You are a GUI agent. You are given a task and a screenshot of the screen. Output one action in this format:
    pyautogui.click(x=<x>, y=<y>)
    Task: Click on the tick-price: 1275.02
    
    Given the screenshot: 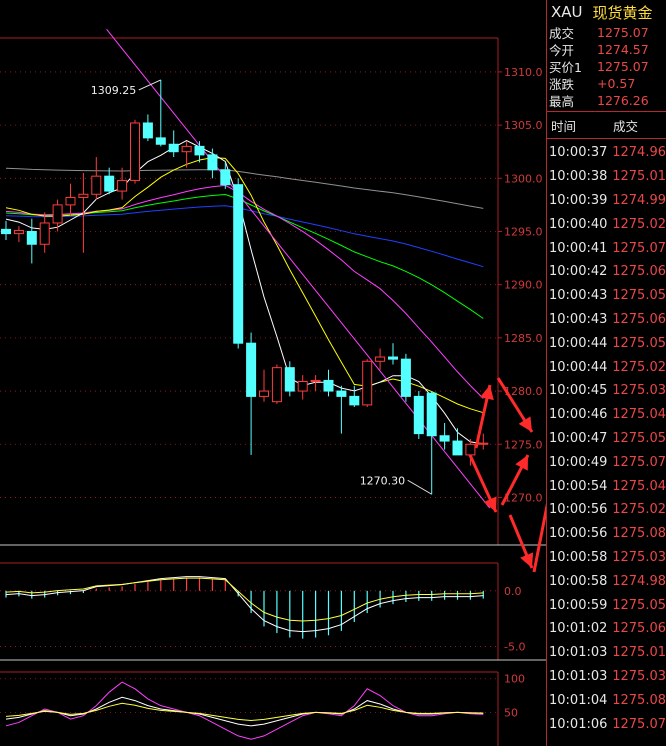 What is the action you would take?
    pyautogui.click(x=639, y=367)
    